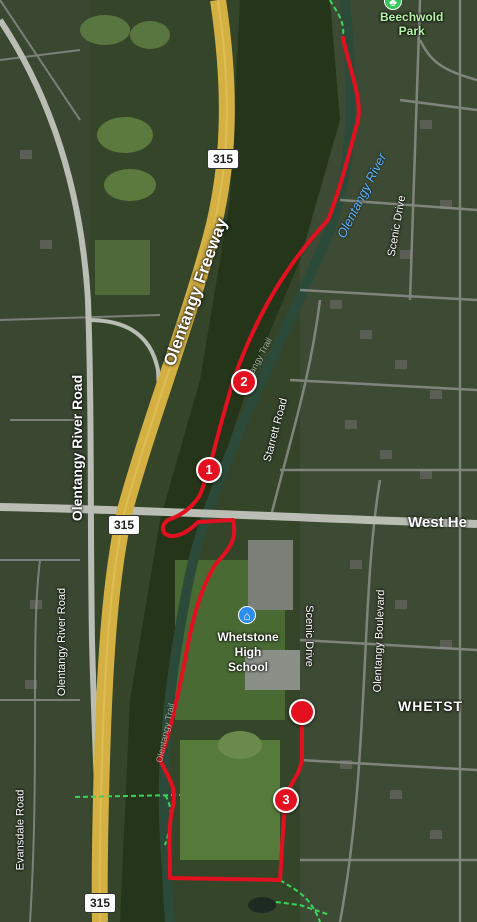 The width and height of the screenshot is (477, 922). Describe the element at coordinates (223, 159) in the screenshot. I see `route-315-shield-top: 315` at that location.